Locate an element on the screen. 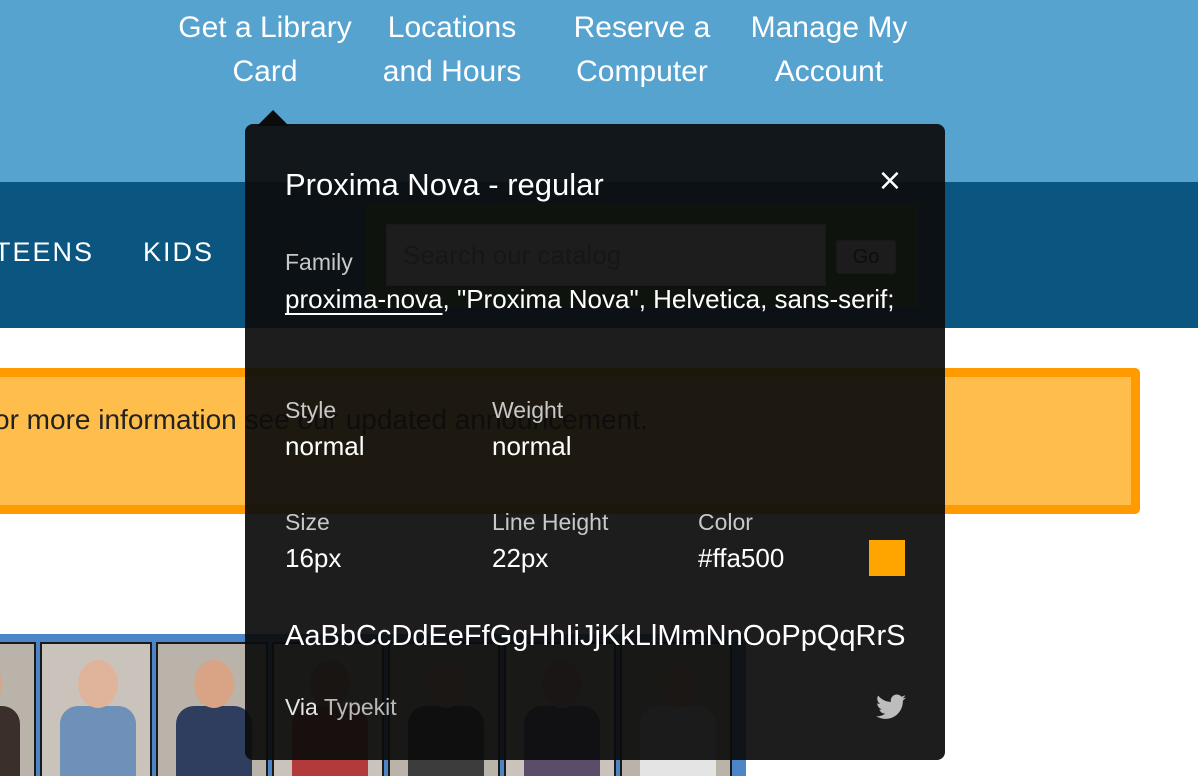 The height and width of the screenshot is (776, 1198). nav-item-teens: TEENS is located at coordinates (47, 252).